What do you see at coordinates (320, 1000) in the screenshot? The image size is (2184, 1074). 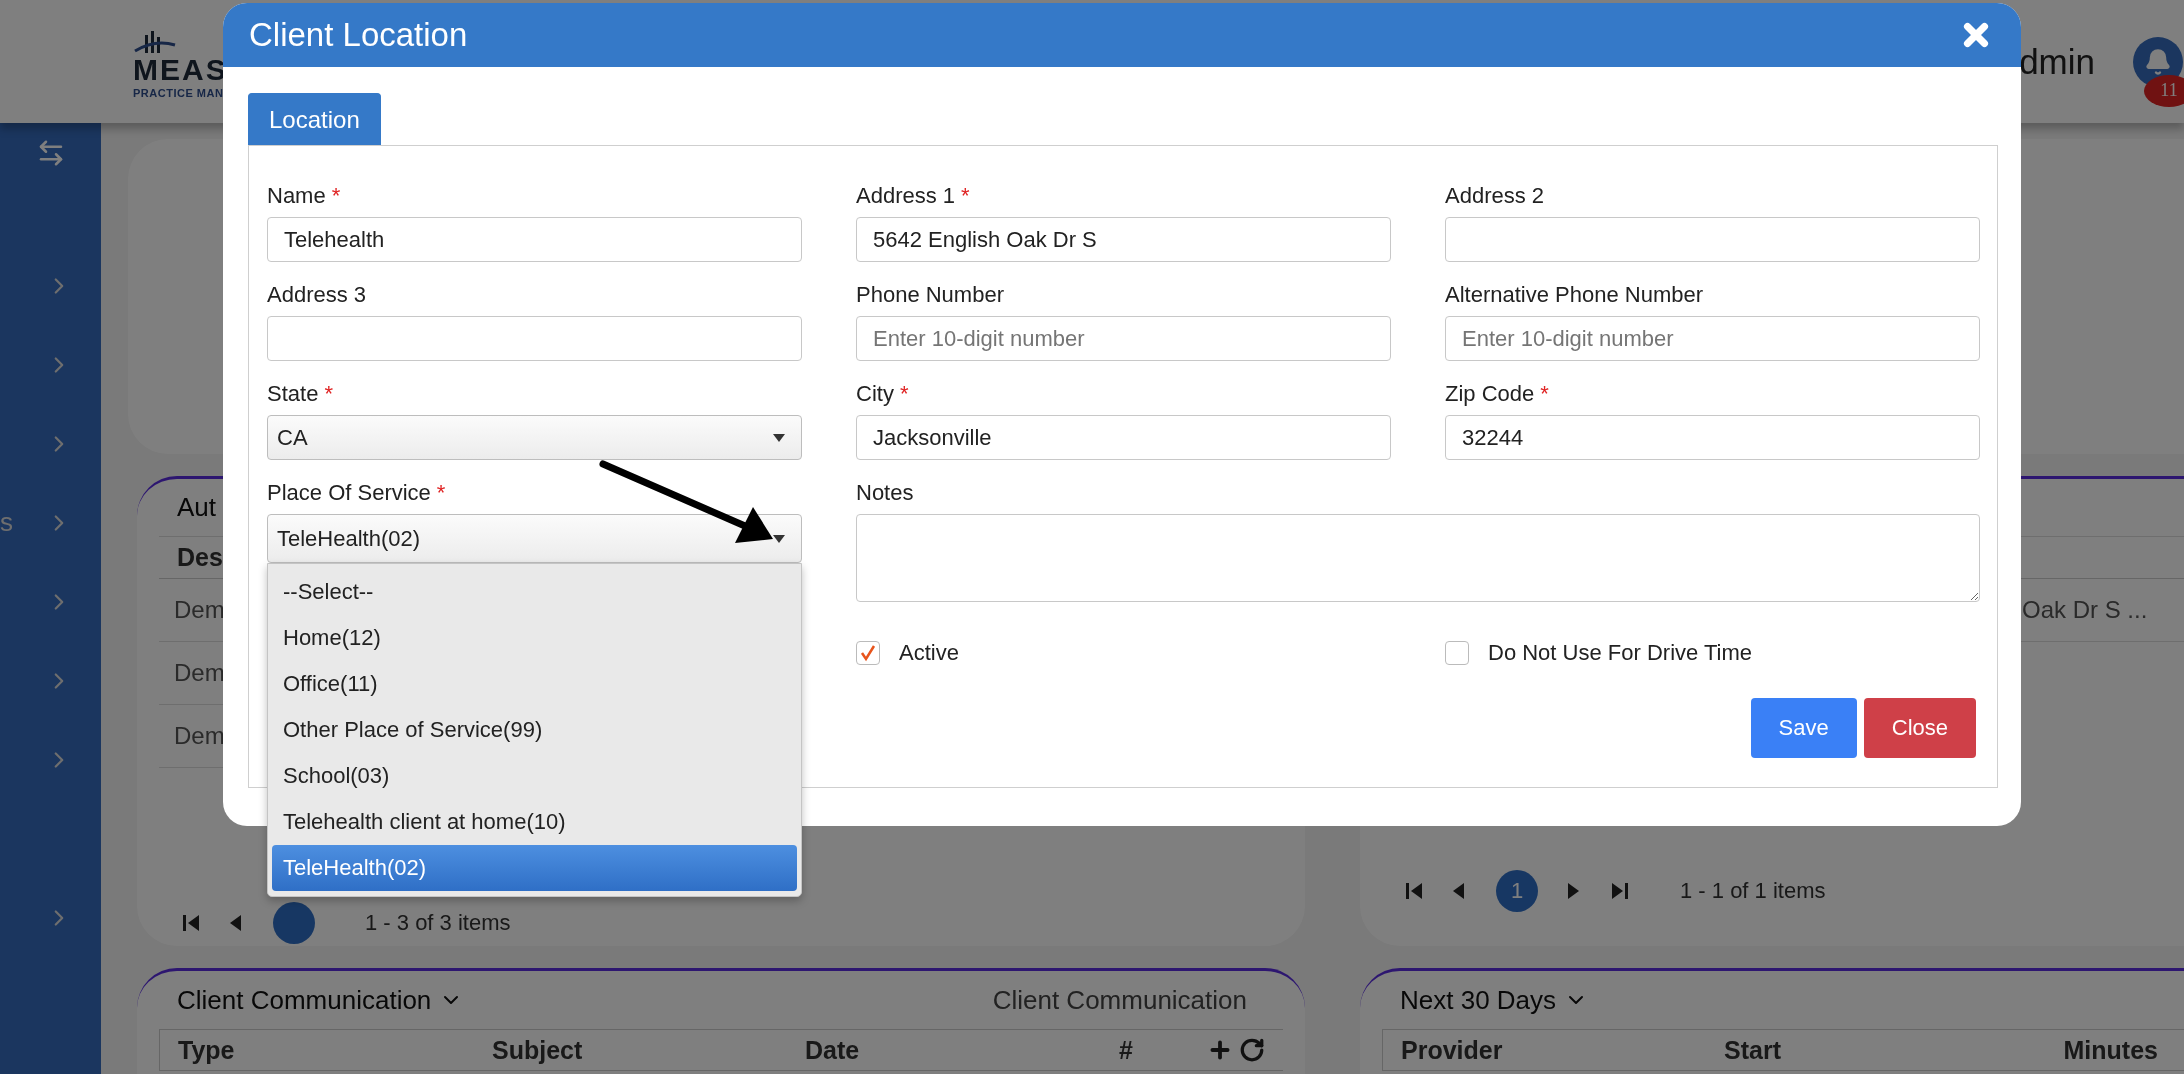 I see `panel-title: Client Communication` at bounding box center [320, 1000].